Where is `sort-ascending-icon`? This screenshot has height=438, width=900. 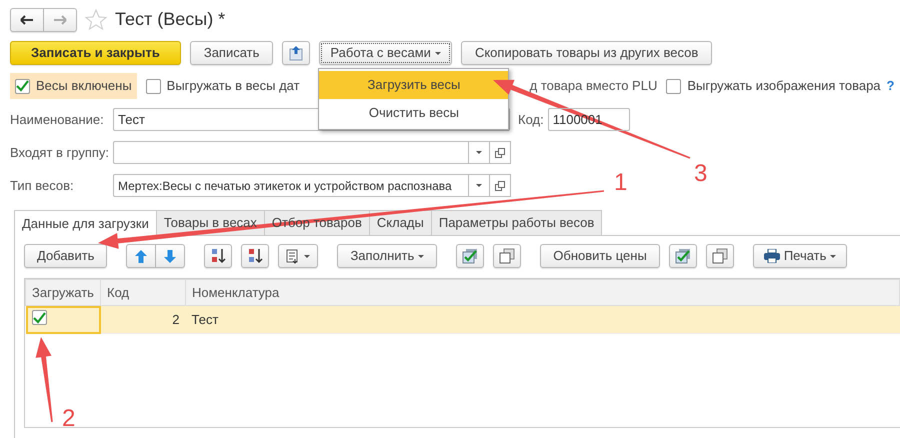
sort-ascending-icon is located at coordinates (218, 256).